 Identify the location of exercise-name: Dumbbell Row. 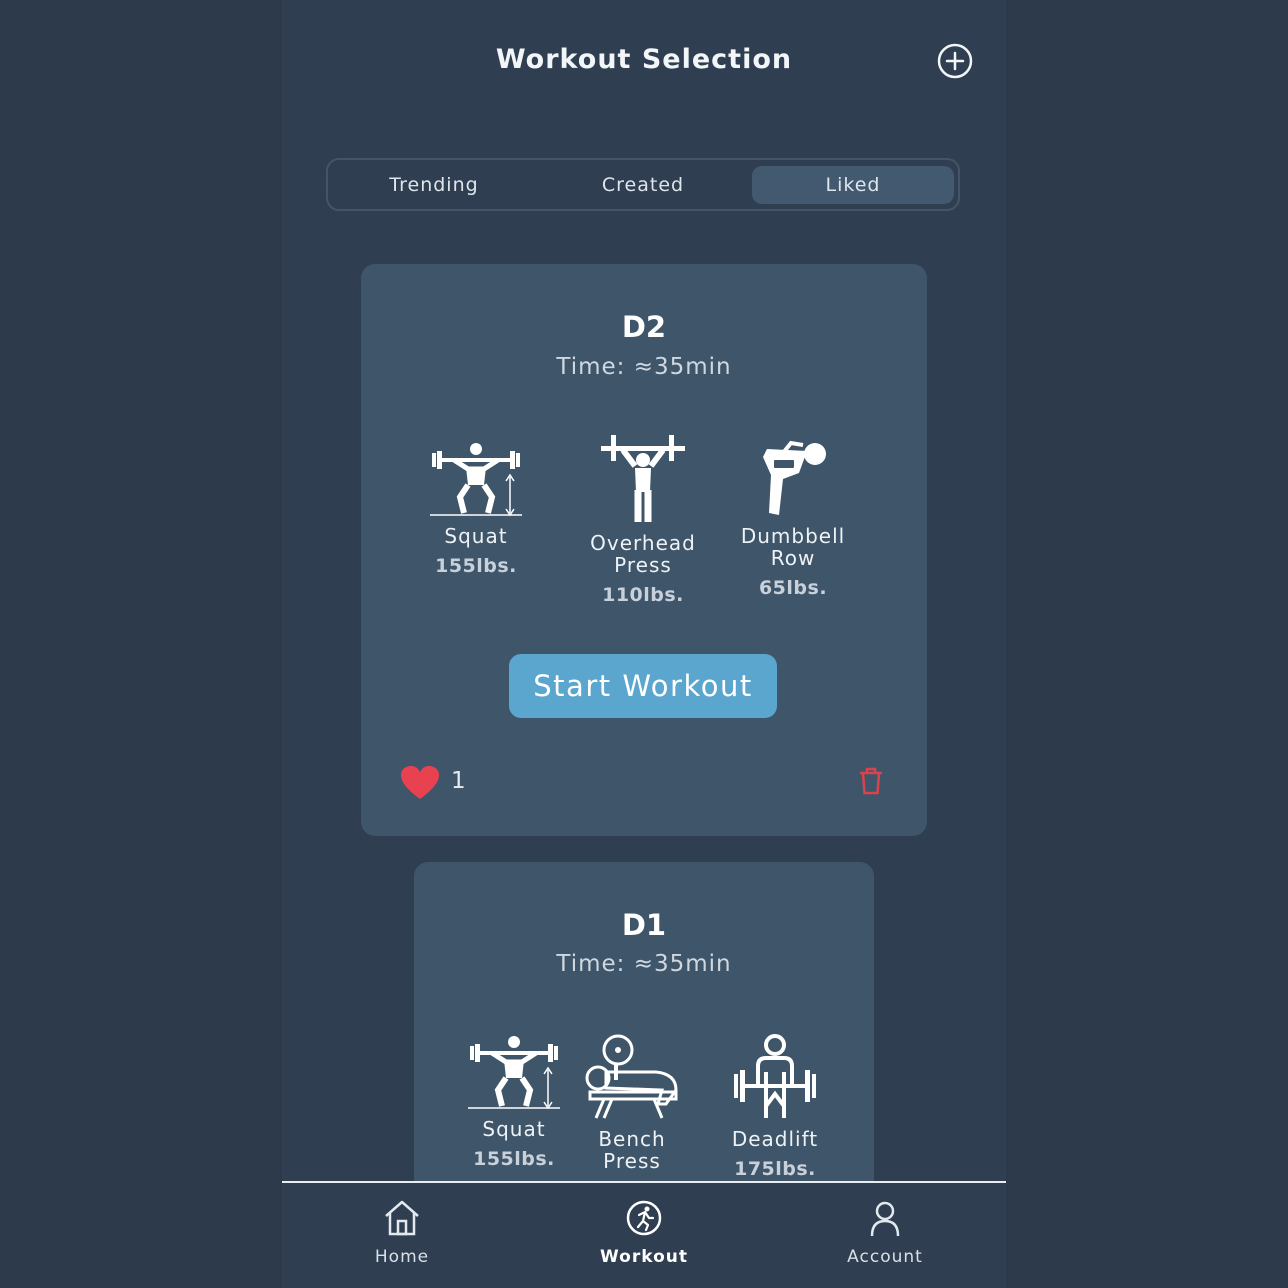
(793, 547).